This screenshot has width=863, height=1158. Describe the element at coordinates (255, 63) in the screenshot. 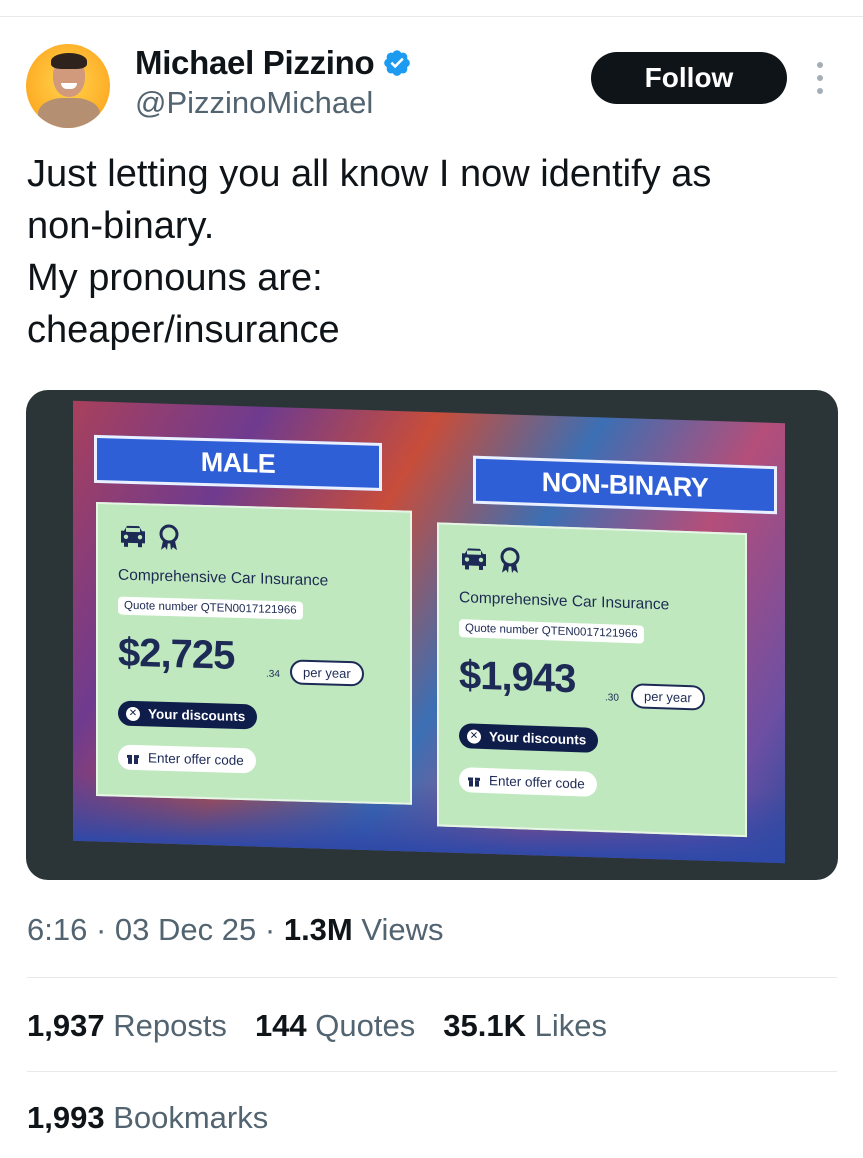

I see `author-display-name: Michael Pizzino` at that location.